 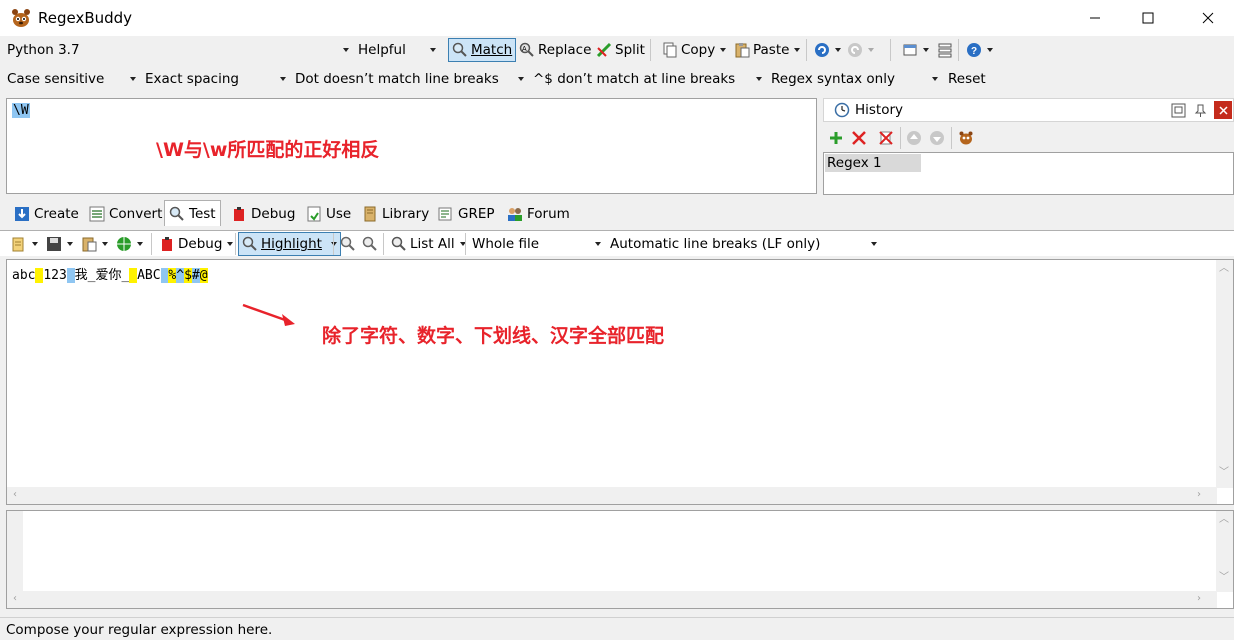 What do you see at coordinates (129, 244) in the screenshot?
I see `web-button` at bounding box center [129, 244].